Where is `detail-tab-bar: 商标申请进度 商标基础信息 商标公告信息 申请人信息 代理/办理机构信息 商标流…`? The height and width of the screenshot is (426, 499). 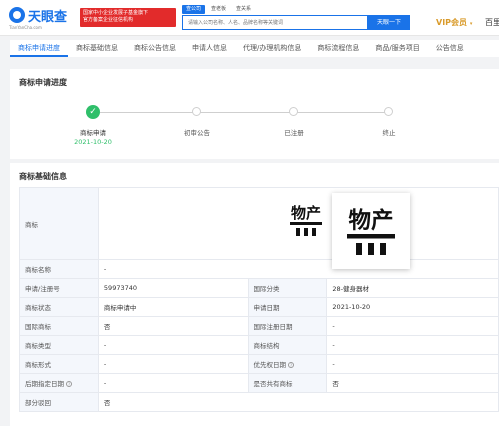 detail-tab-bar: 商标申请进度 商标基础信息 商标公告信息 申请人信息 代理/办理机构信息 商标流… is located at coordinates (254, 48).